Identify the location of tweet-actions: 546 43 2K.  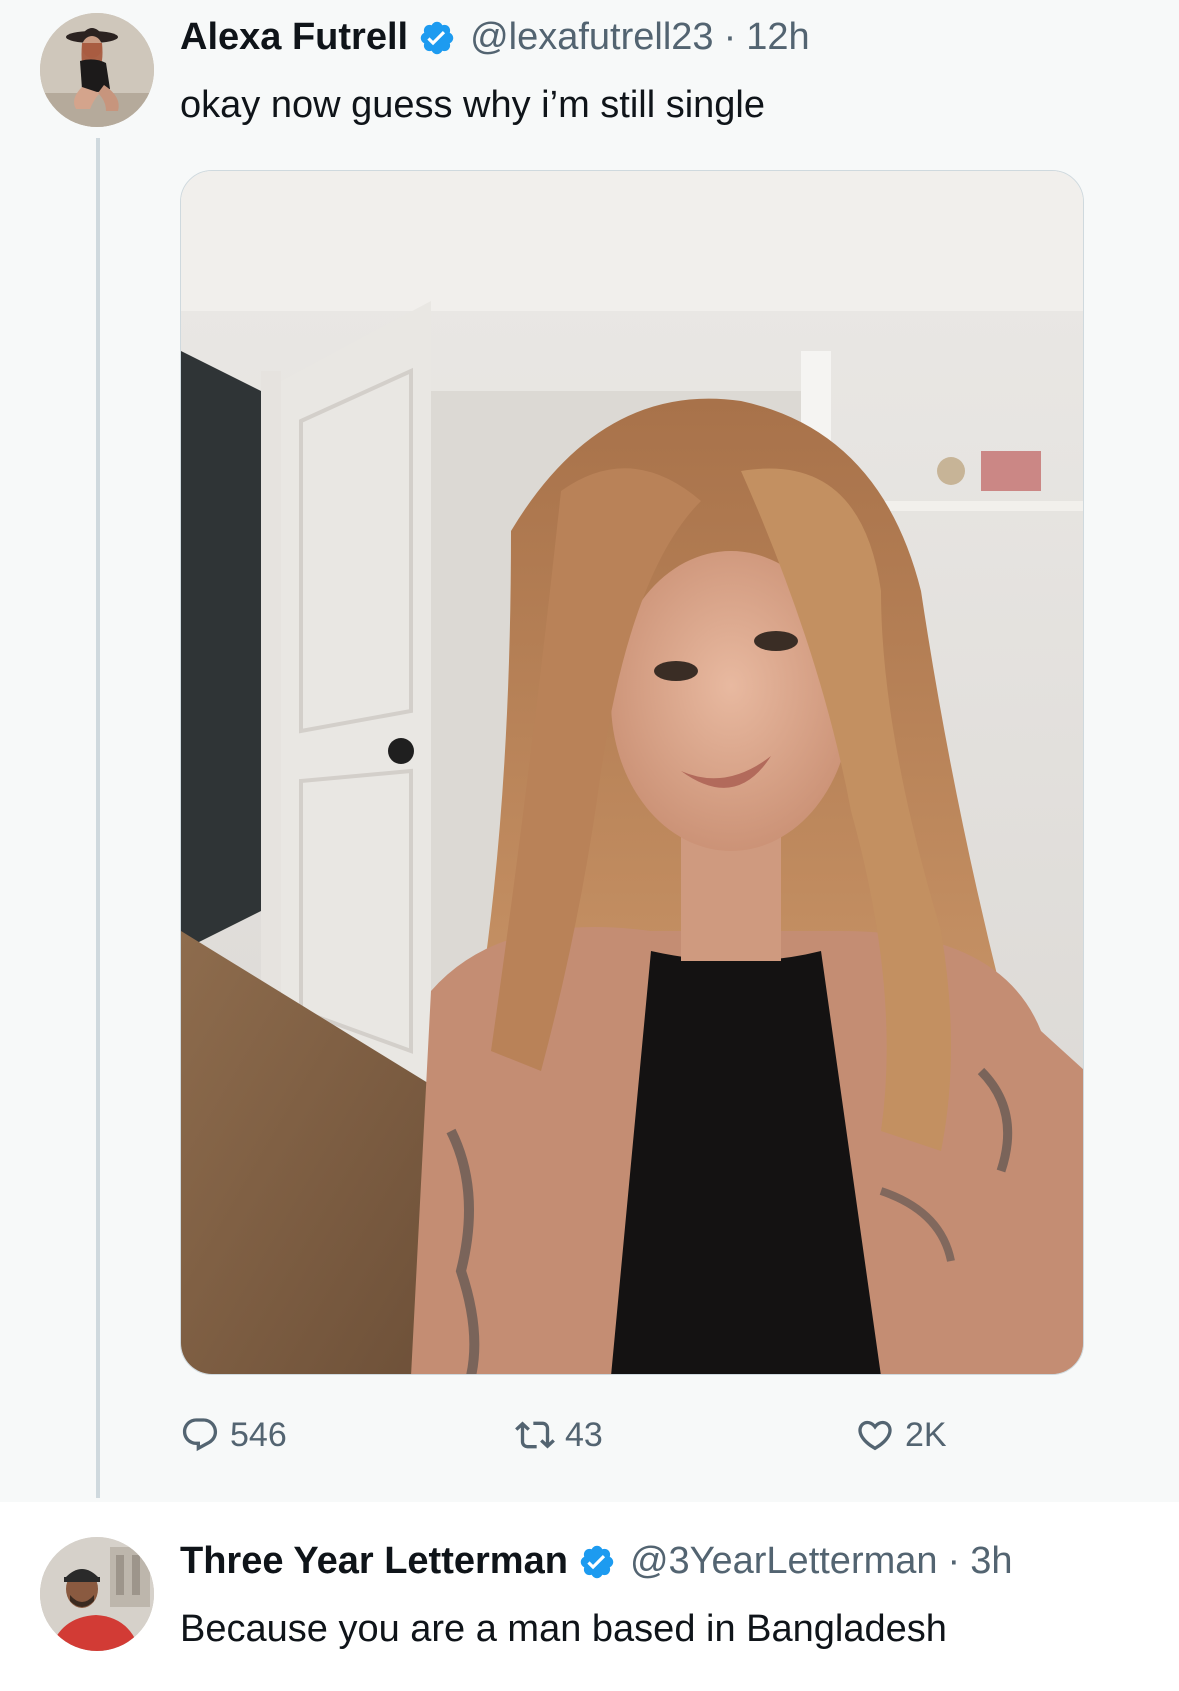
(632, 1441).